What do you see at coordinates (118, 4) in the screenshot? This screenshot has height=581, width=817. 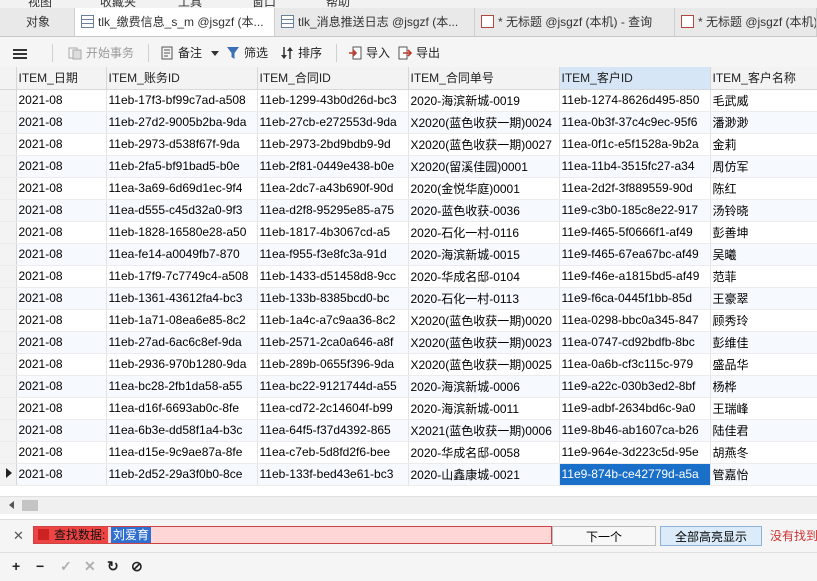 I see `menu-item: 收藏夹` at bounding box center [118, 4].